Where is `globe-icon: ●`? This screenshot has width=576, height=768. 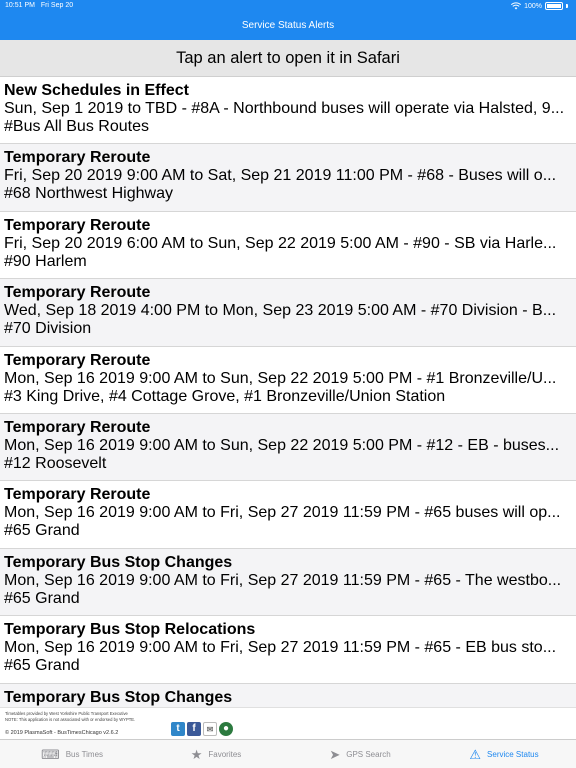
globe-icon: ● is located at coordinates (226, 729).